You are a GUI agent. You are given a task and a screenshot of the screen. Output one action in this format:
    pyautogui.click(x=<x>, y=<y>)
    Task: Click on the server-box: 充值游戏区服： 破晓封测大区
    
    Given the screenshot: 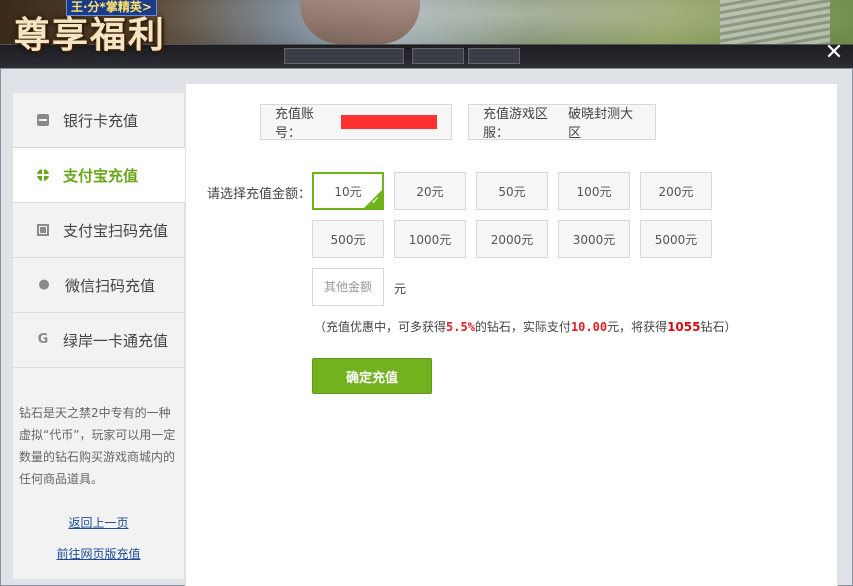 What is the action you would take?
    pyautogui.click(x=562, y=122)
    